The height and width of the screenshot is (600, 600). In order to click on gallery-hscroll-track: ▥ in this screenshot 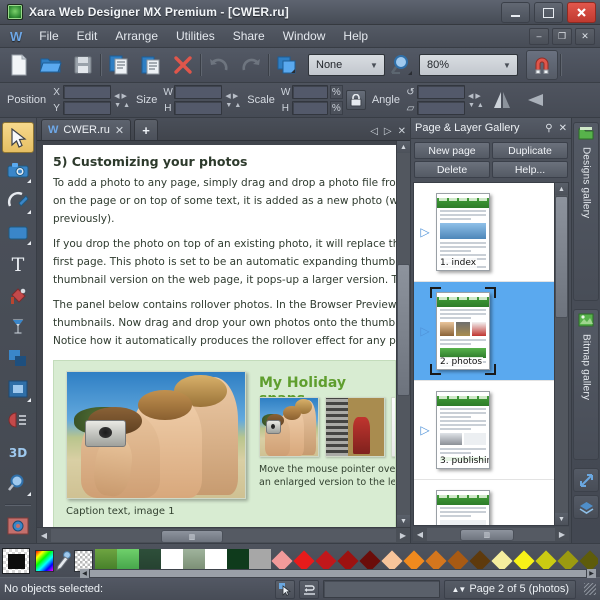, I will do `click(491, 534)`.